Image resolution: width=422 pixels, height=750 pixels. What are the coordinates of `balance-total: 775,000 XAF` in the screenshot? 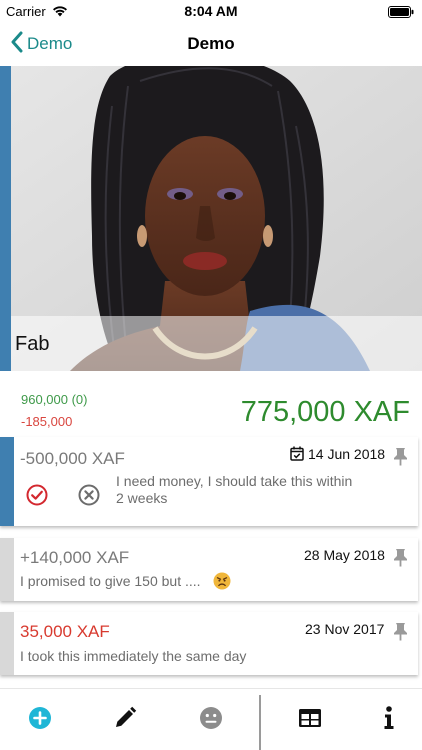 It's located at (325, 412).